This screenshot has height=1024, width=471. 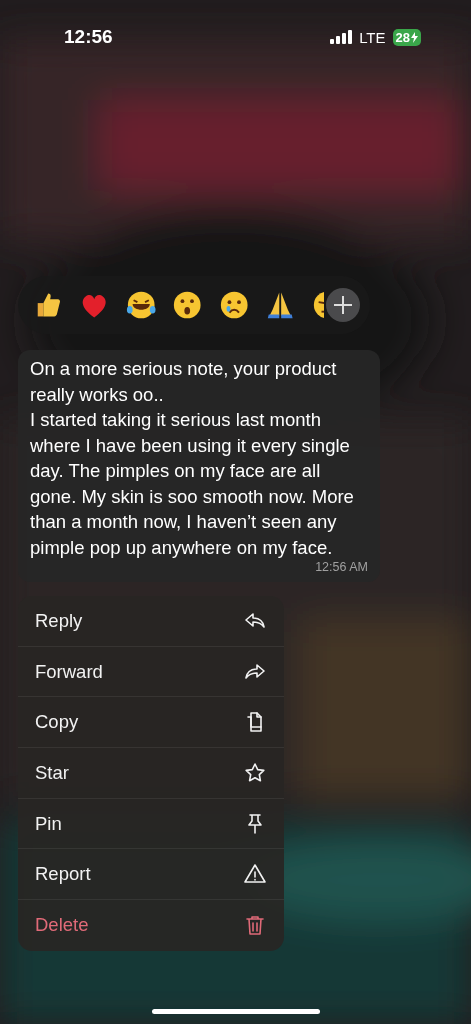 I want to click on menu-item: Report, so click(x=151, y=875).